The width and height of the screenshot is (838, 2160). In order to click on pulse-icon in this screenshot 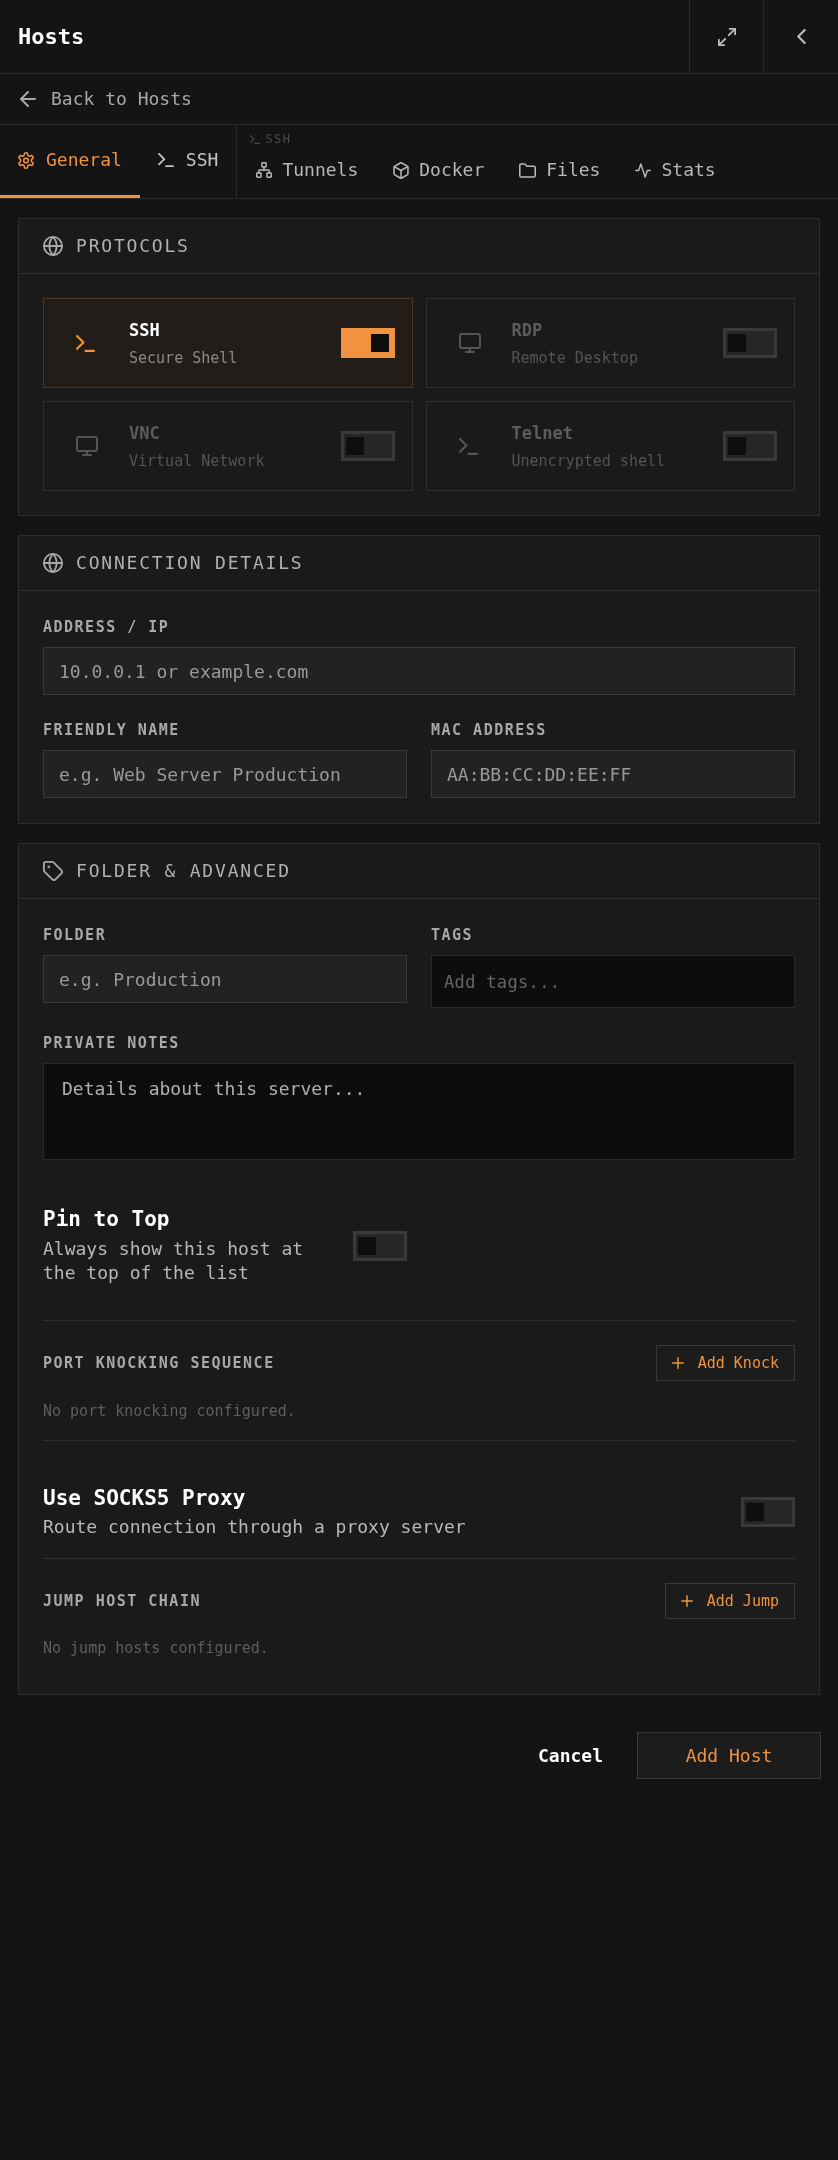, I will do `click(643, 170)`.